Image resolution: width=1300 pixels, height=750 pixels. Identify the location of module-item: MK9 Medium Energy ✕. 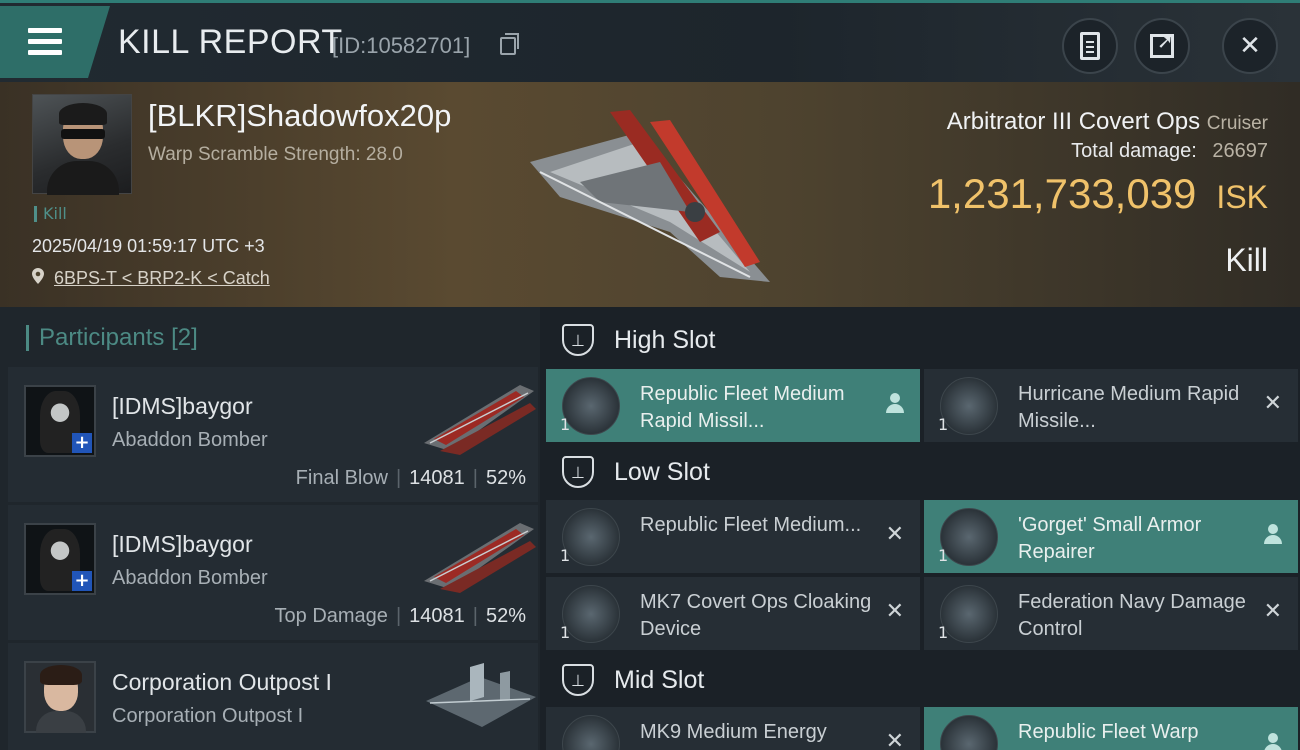
(733, 728).